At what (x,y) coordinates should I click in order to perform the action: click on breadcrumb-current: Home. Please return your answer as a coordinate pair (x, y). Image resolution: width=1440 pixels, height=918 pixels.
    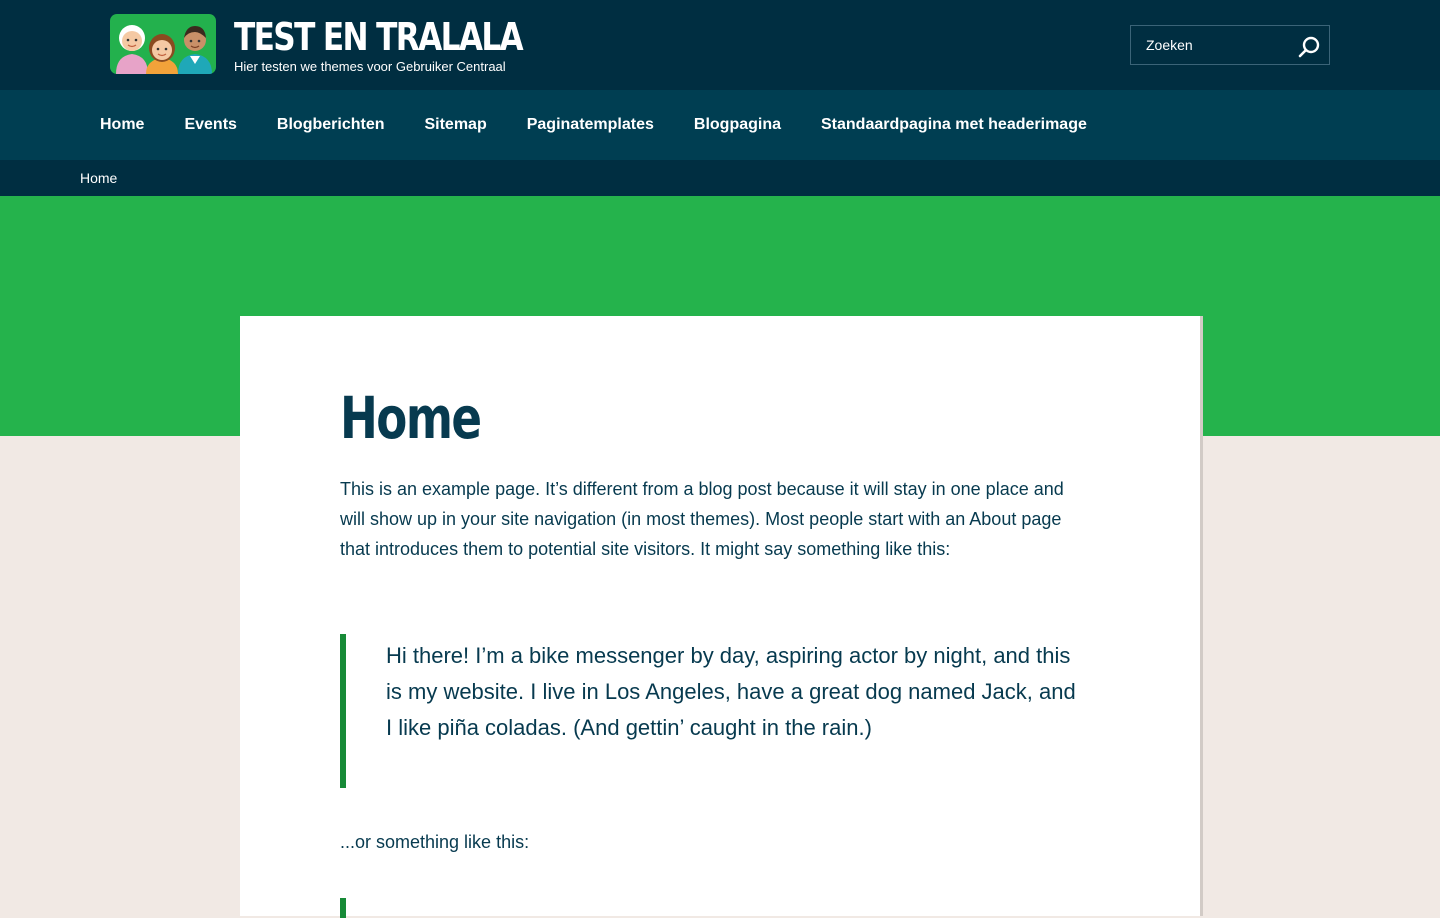
    Looking at the image, I should click on (99, 178).